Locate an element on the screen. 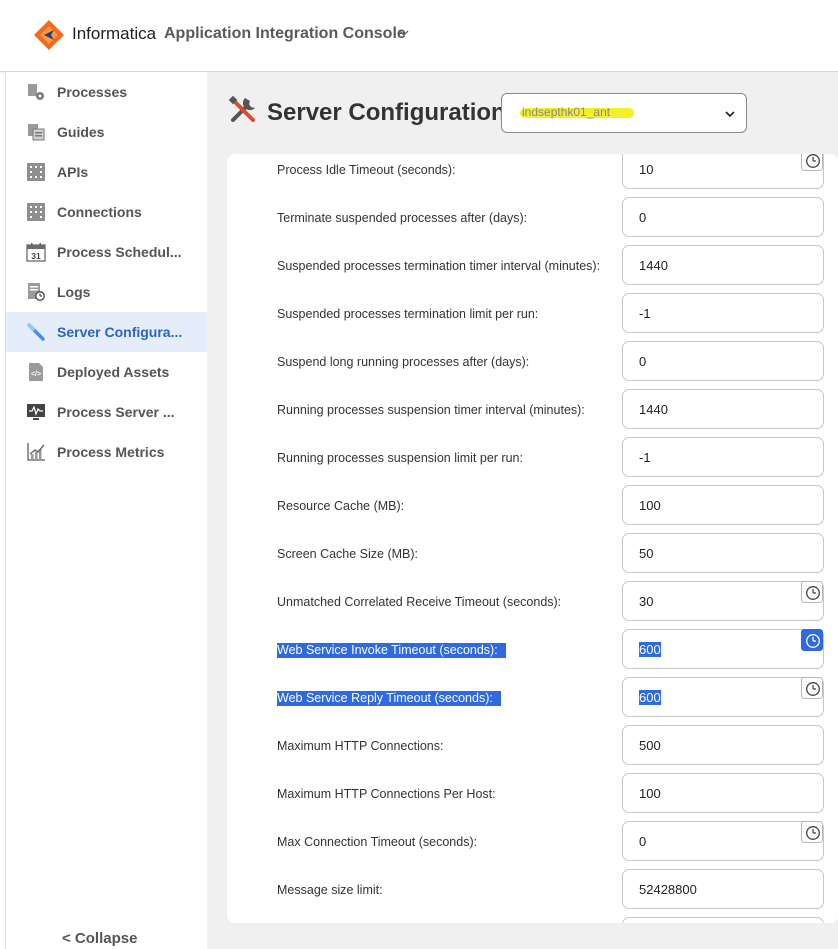 The width and height of the screenshot is (838, 949). app-title: Application Integration Console is located at coordinates (285, 34).